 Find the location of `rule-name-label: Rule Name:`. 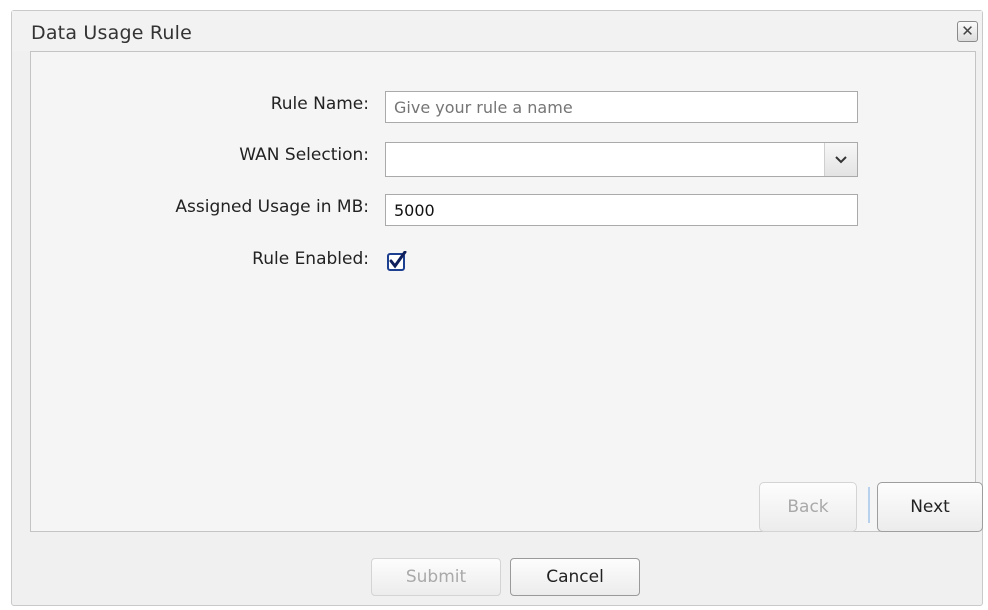

rule-name-label: Rule Name: is located at coordinates (319, 104).